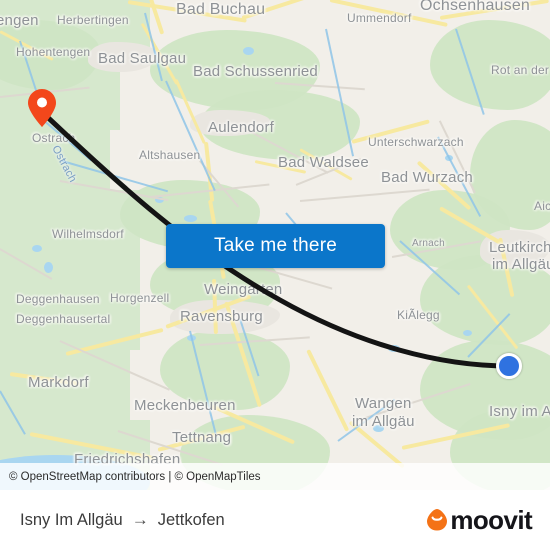 The width and height of the screenshot is (550, 550). I want to click on origin-dot-marker, so click(509, 366).